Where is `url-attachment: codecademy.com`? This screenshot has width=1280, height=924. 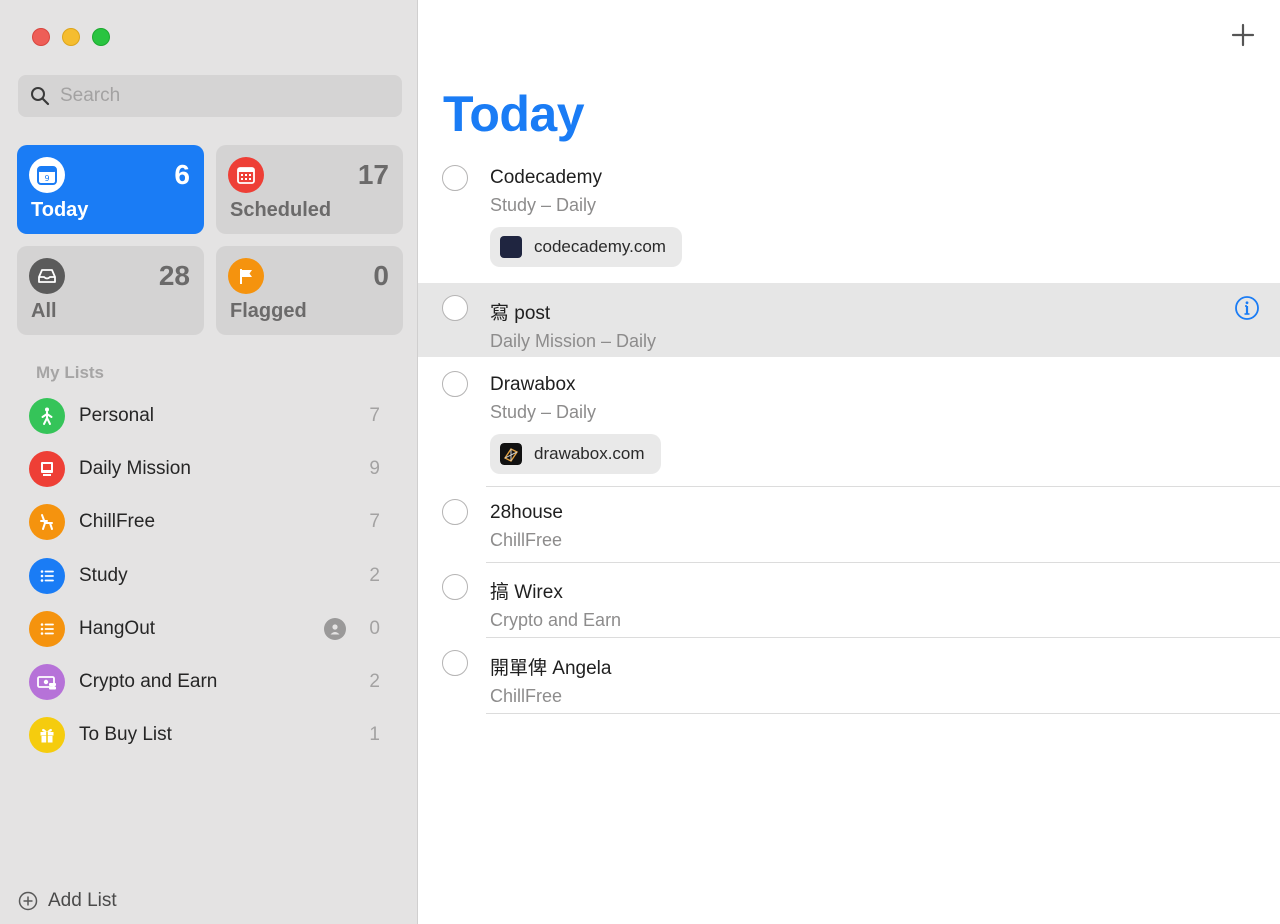
url-attachment: codecademy.com is located at coordinates (586, 247).